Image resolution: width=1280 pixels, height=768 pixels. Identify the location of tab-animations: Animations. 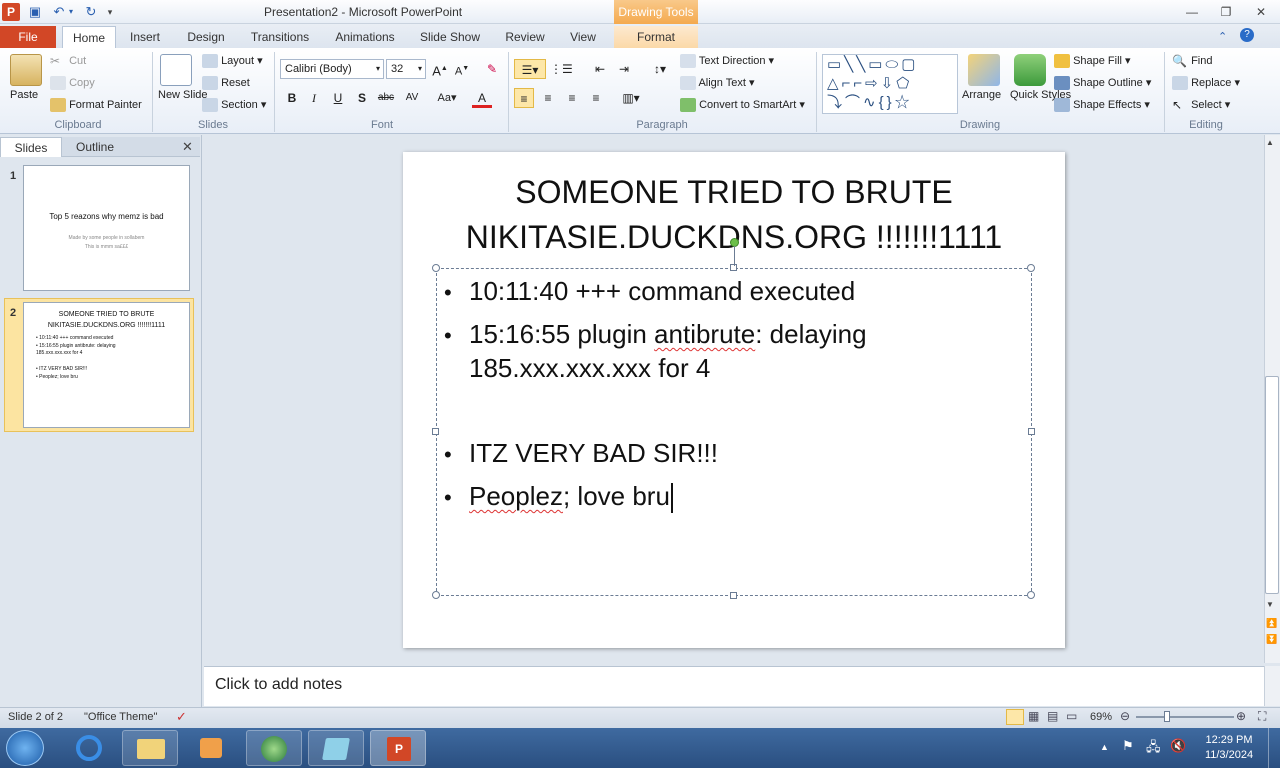
(365, 37).